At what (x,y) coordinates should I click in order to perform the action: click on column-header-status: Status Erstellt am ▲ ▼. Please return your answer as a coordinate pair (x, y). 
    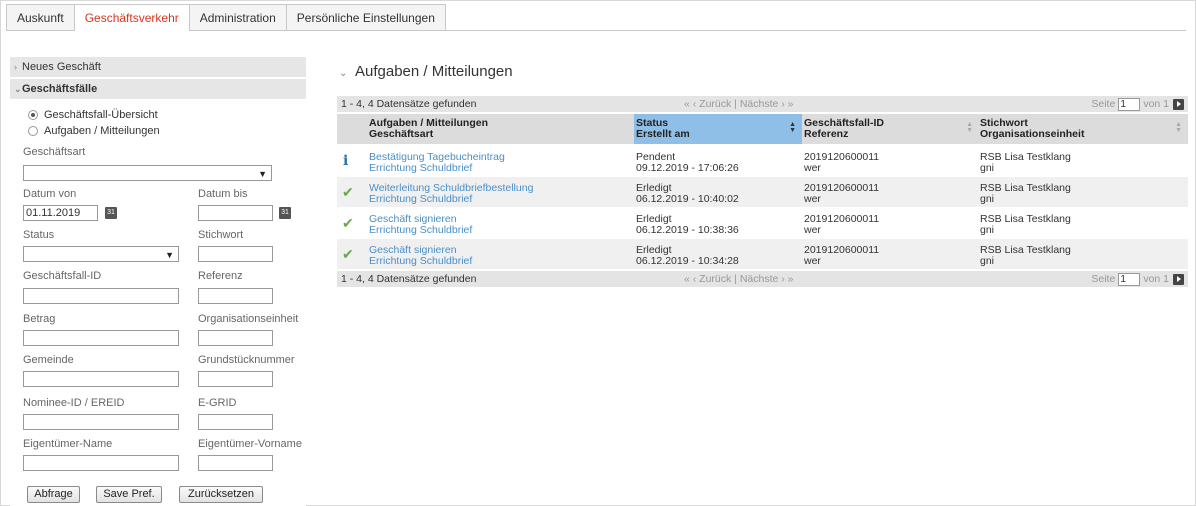
    Looking at the image, I should click on (718, 129).